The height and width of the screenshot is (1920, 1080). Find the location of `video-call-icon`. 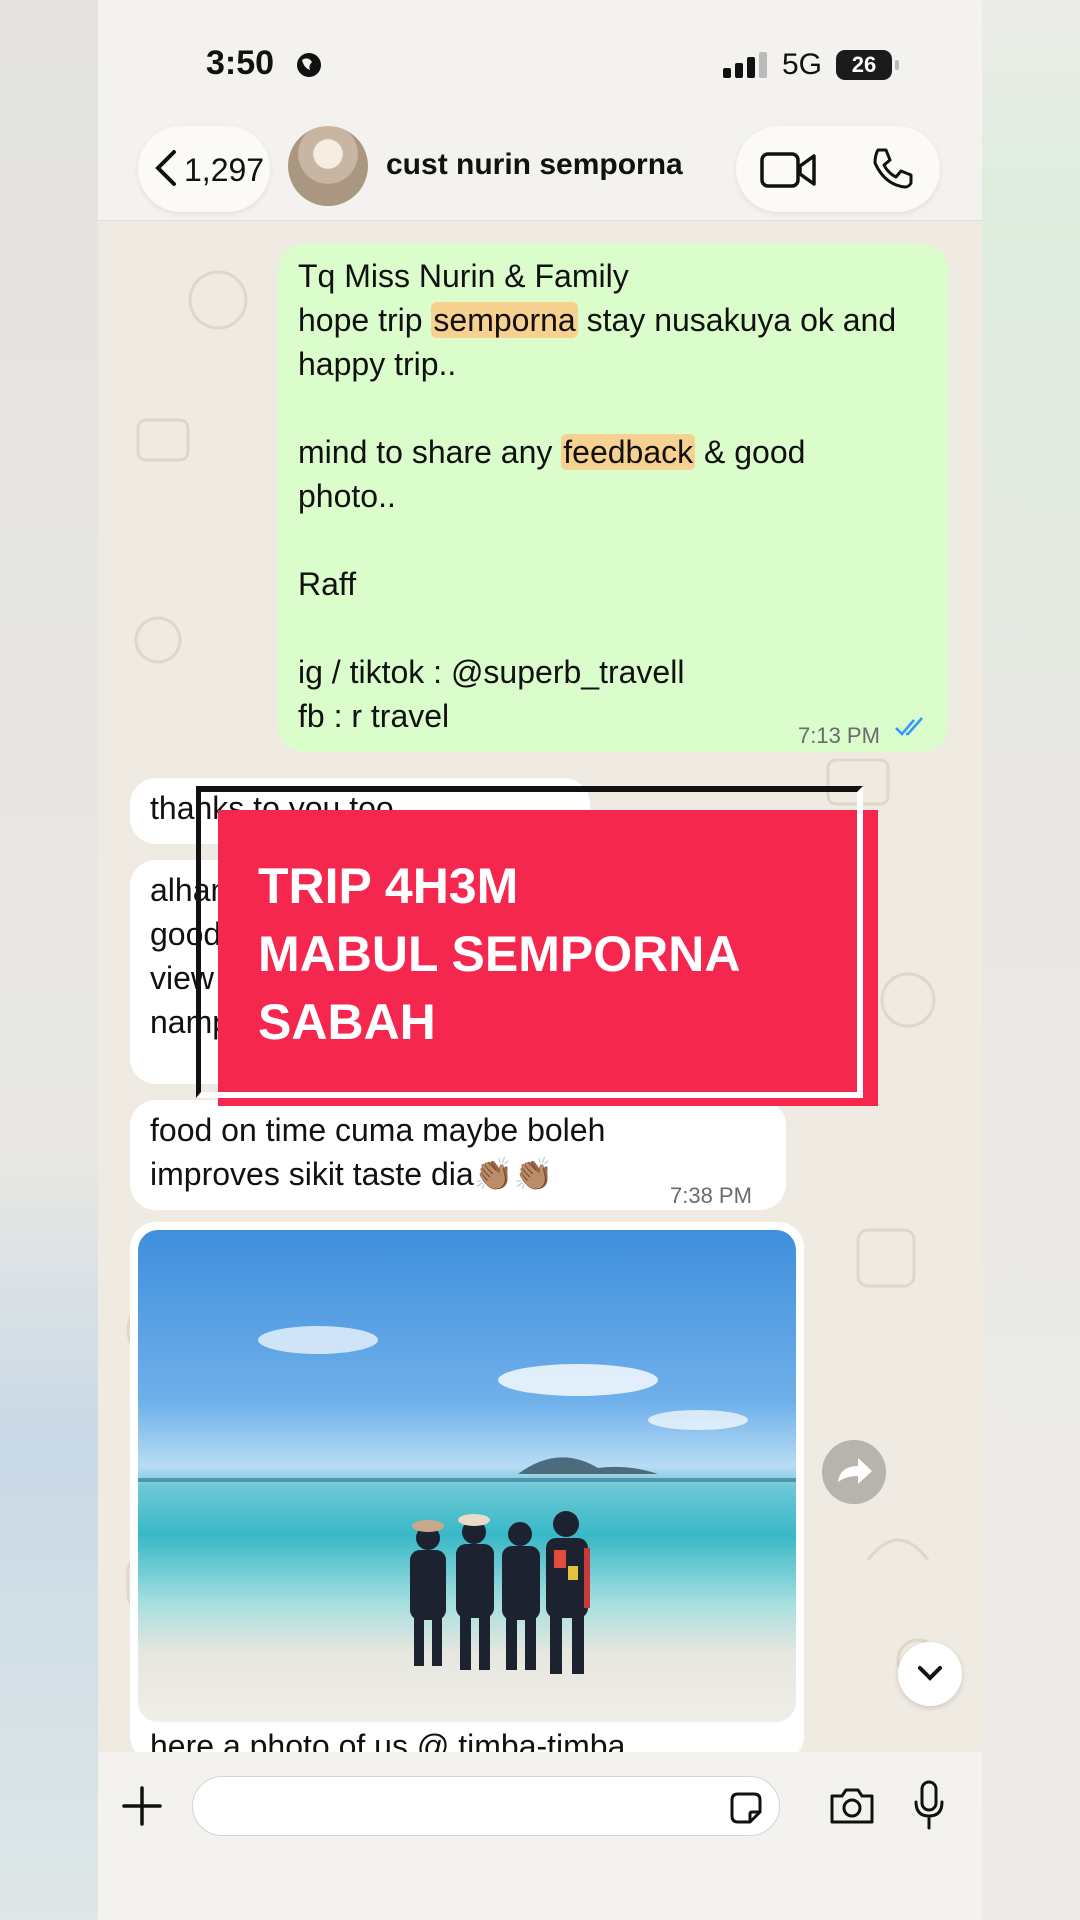

video-call-icon is located at coordinates (788, 170).